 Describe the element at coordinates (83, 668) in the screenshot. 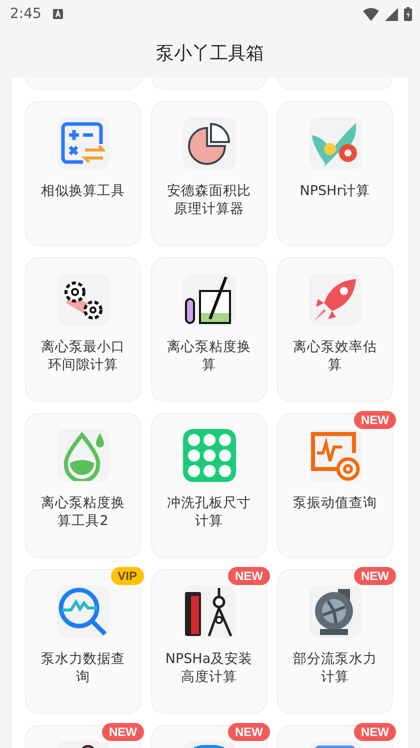

I see `tool-label: 泵水力数据查询` at that location.